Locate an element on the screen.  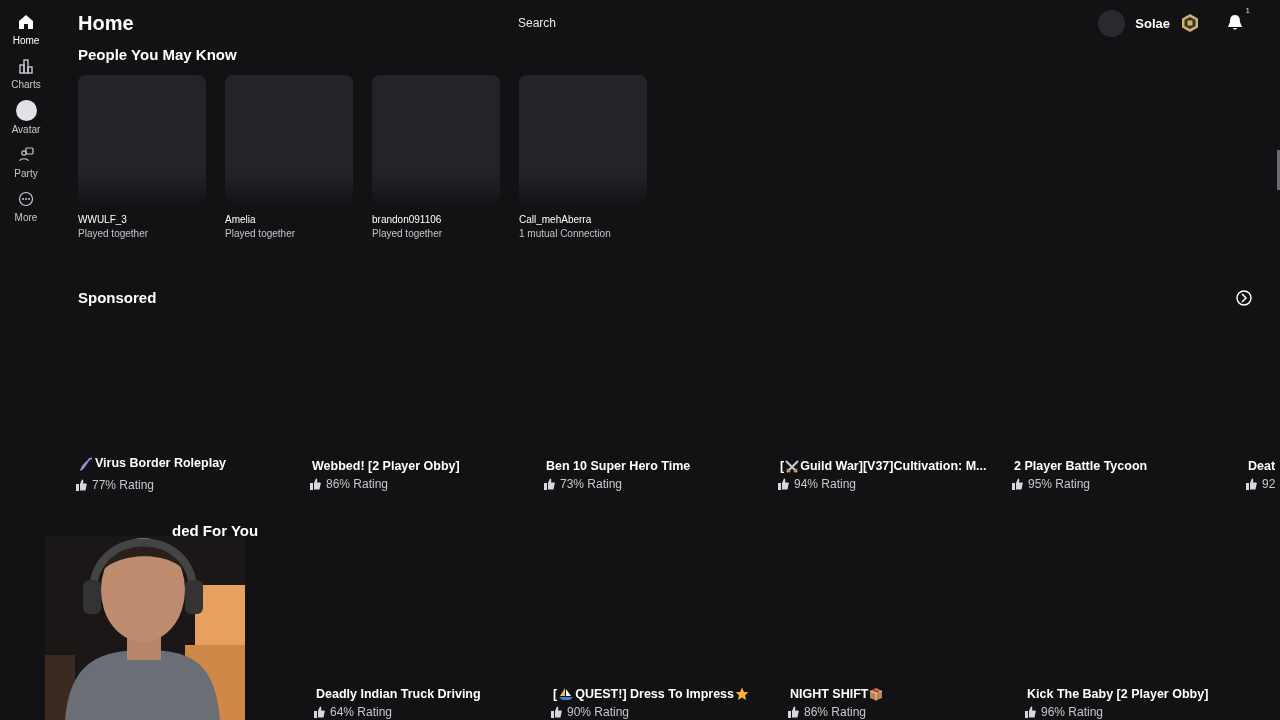
user-name: Solae is located at coordinates (1152, 23).